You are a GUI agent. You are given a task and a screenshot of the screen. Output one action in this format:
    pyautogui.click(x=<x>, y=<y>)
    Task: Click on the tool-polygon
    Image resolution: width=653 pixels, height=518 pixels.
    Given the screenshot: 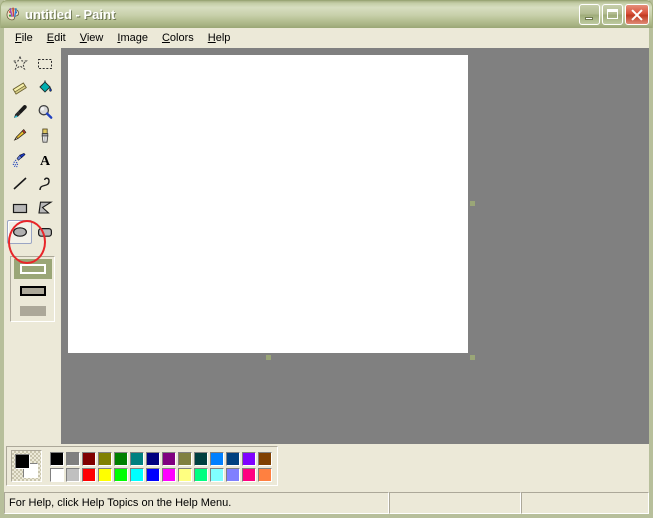 What is the action you would take?
    pyautogui.click(x=44, y=208)
    